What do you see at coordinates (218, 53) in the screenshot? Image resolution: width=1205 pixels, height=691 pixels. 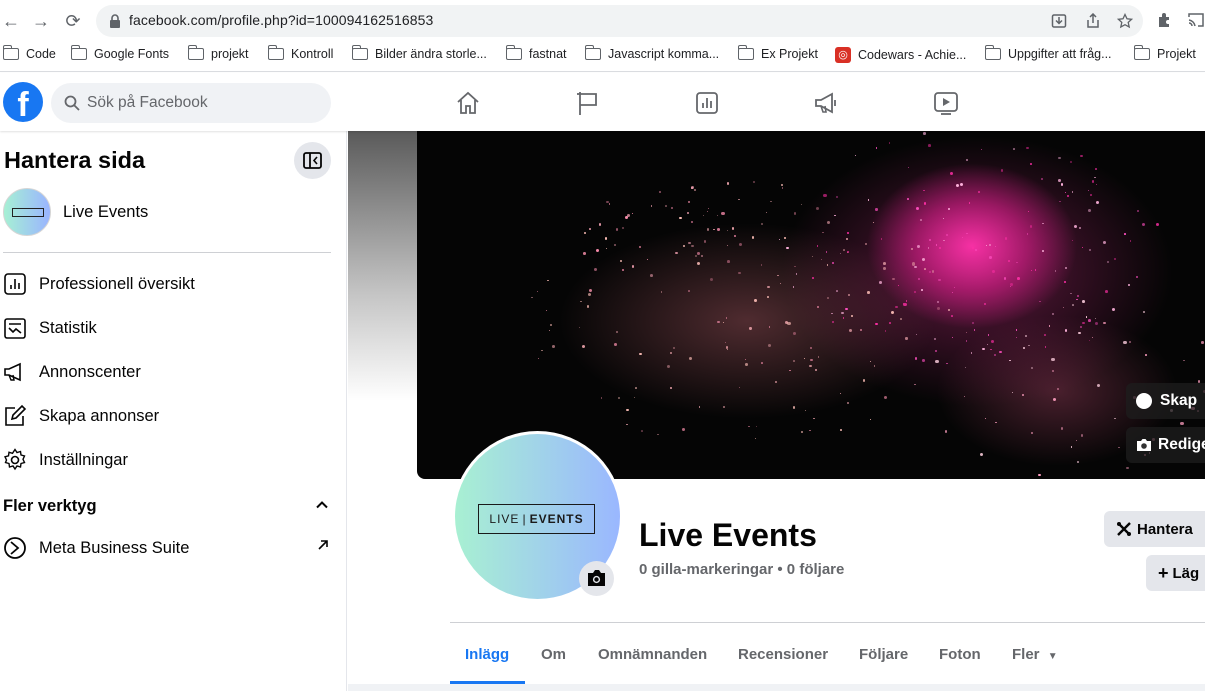 I see `bookmark-item: projekt` at bounding box center [218, 53].